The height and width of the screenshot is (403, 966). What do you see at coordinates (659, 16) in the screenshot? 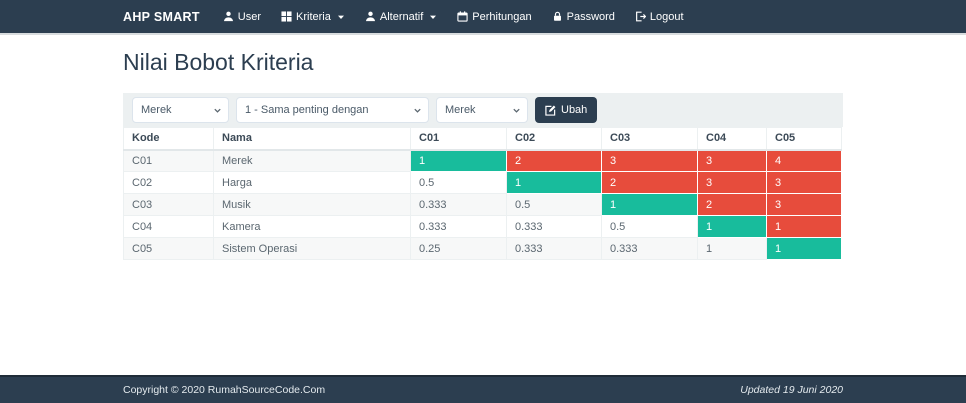
I see `nav-item-logout: Logout` at bounding box center [659, 16].